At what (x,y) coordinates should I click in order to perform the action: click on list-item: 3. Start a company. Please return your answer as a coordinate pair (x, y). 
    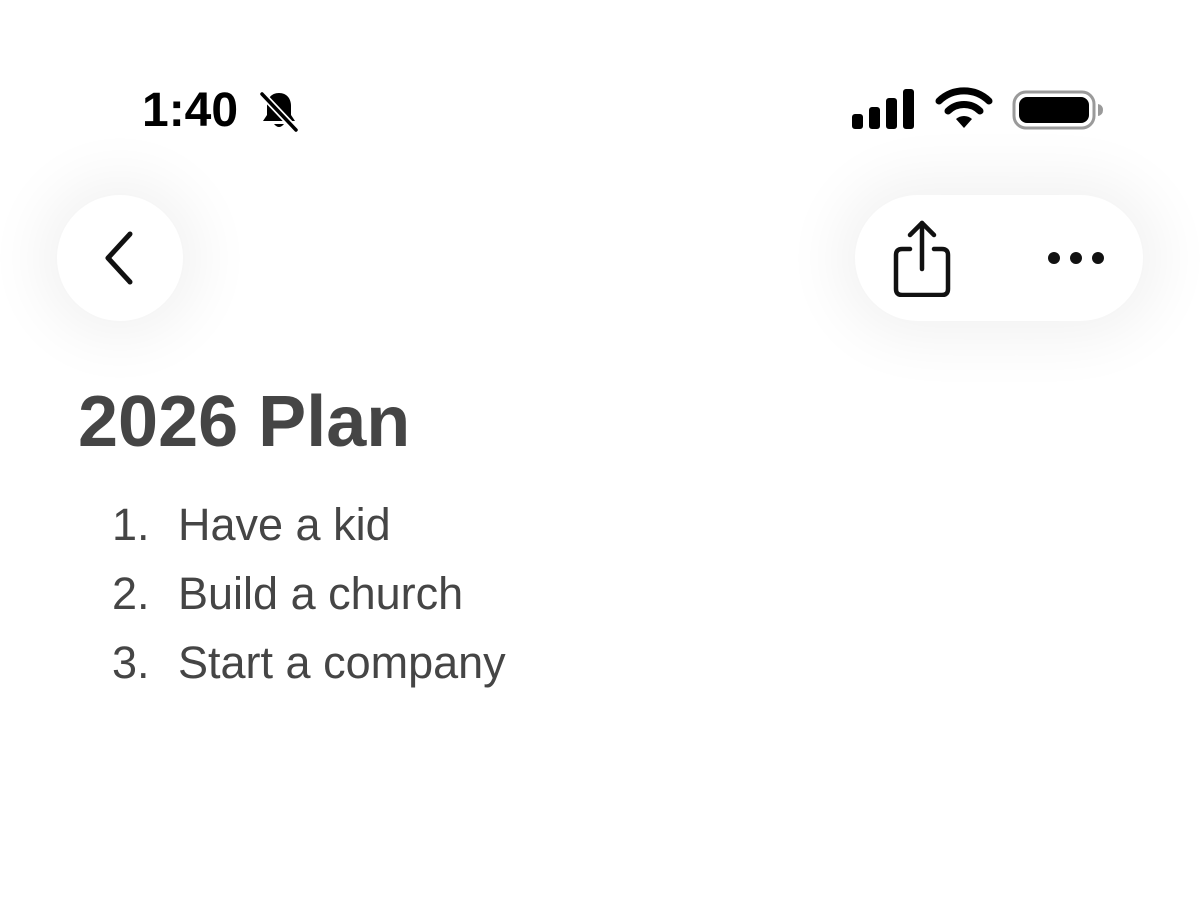
    Looking at the image, I should click on (309, 662).